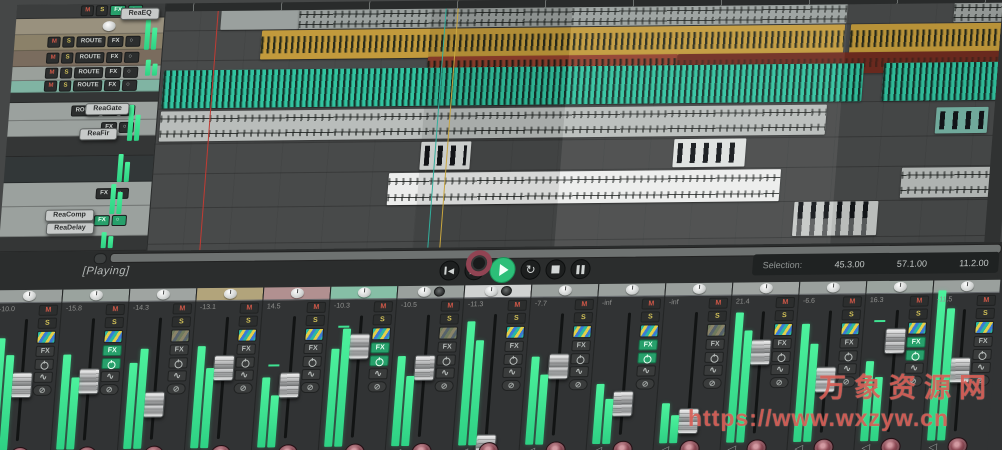 The height and width of the screenshot is (450, 1002). What do you see at coordinates (875, 263) in the screenshot?
I see `selection-readout: Selection: 45.3.00 57.1.00 11.2.00` at bounding box center [875, 263].